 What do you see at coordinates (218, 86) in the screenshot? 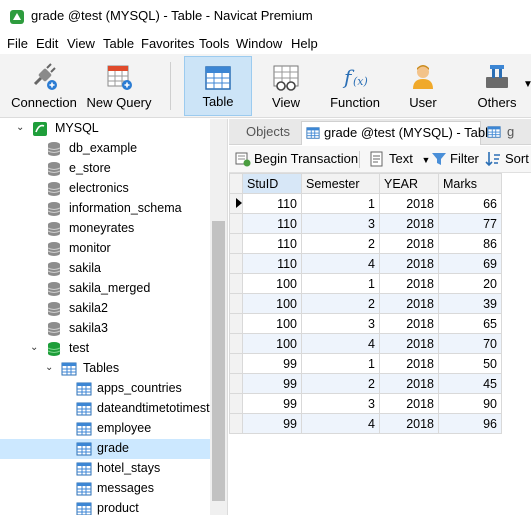
I see `table-button: Table` at bounding box center [218, 86].